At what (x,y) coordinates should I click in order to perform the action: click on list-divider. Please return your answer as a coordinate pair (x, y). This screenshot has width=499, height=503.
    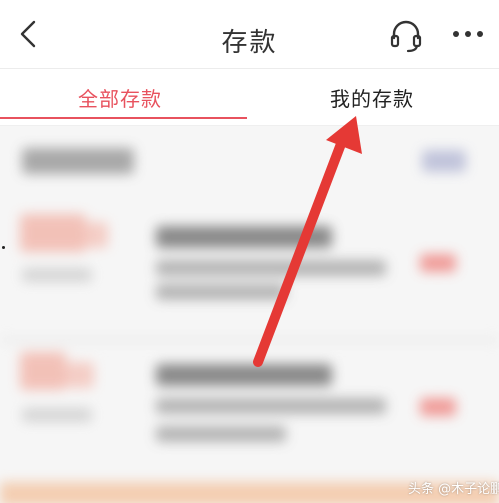
    Looking at the image, I should click on (249, 340).